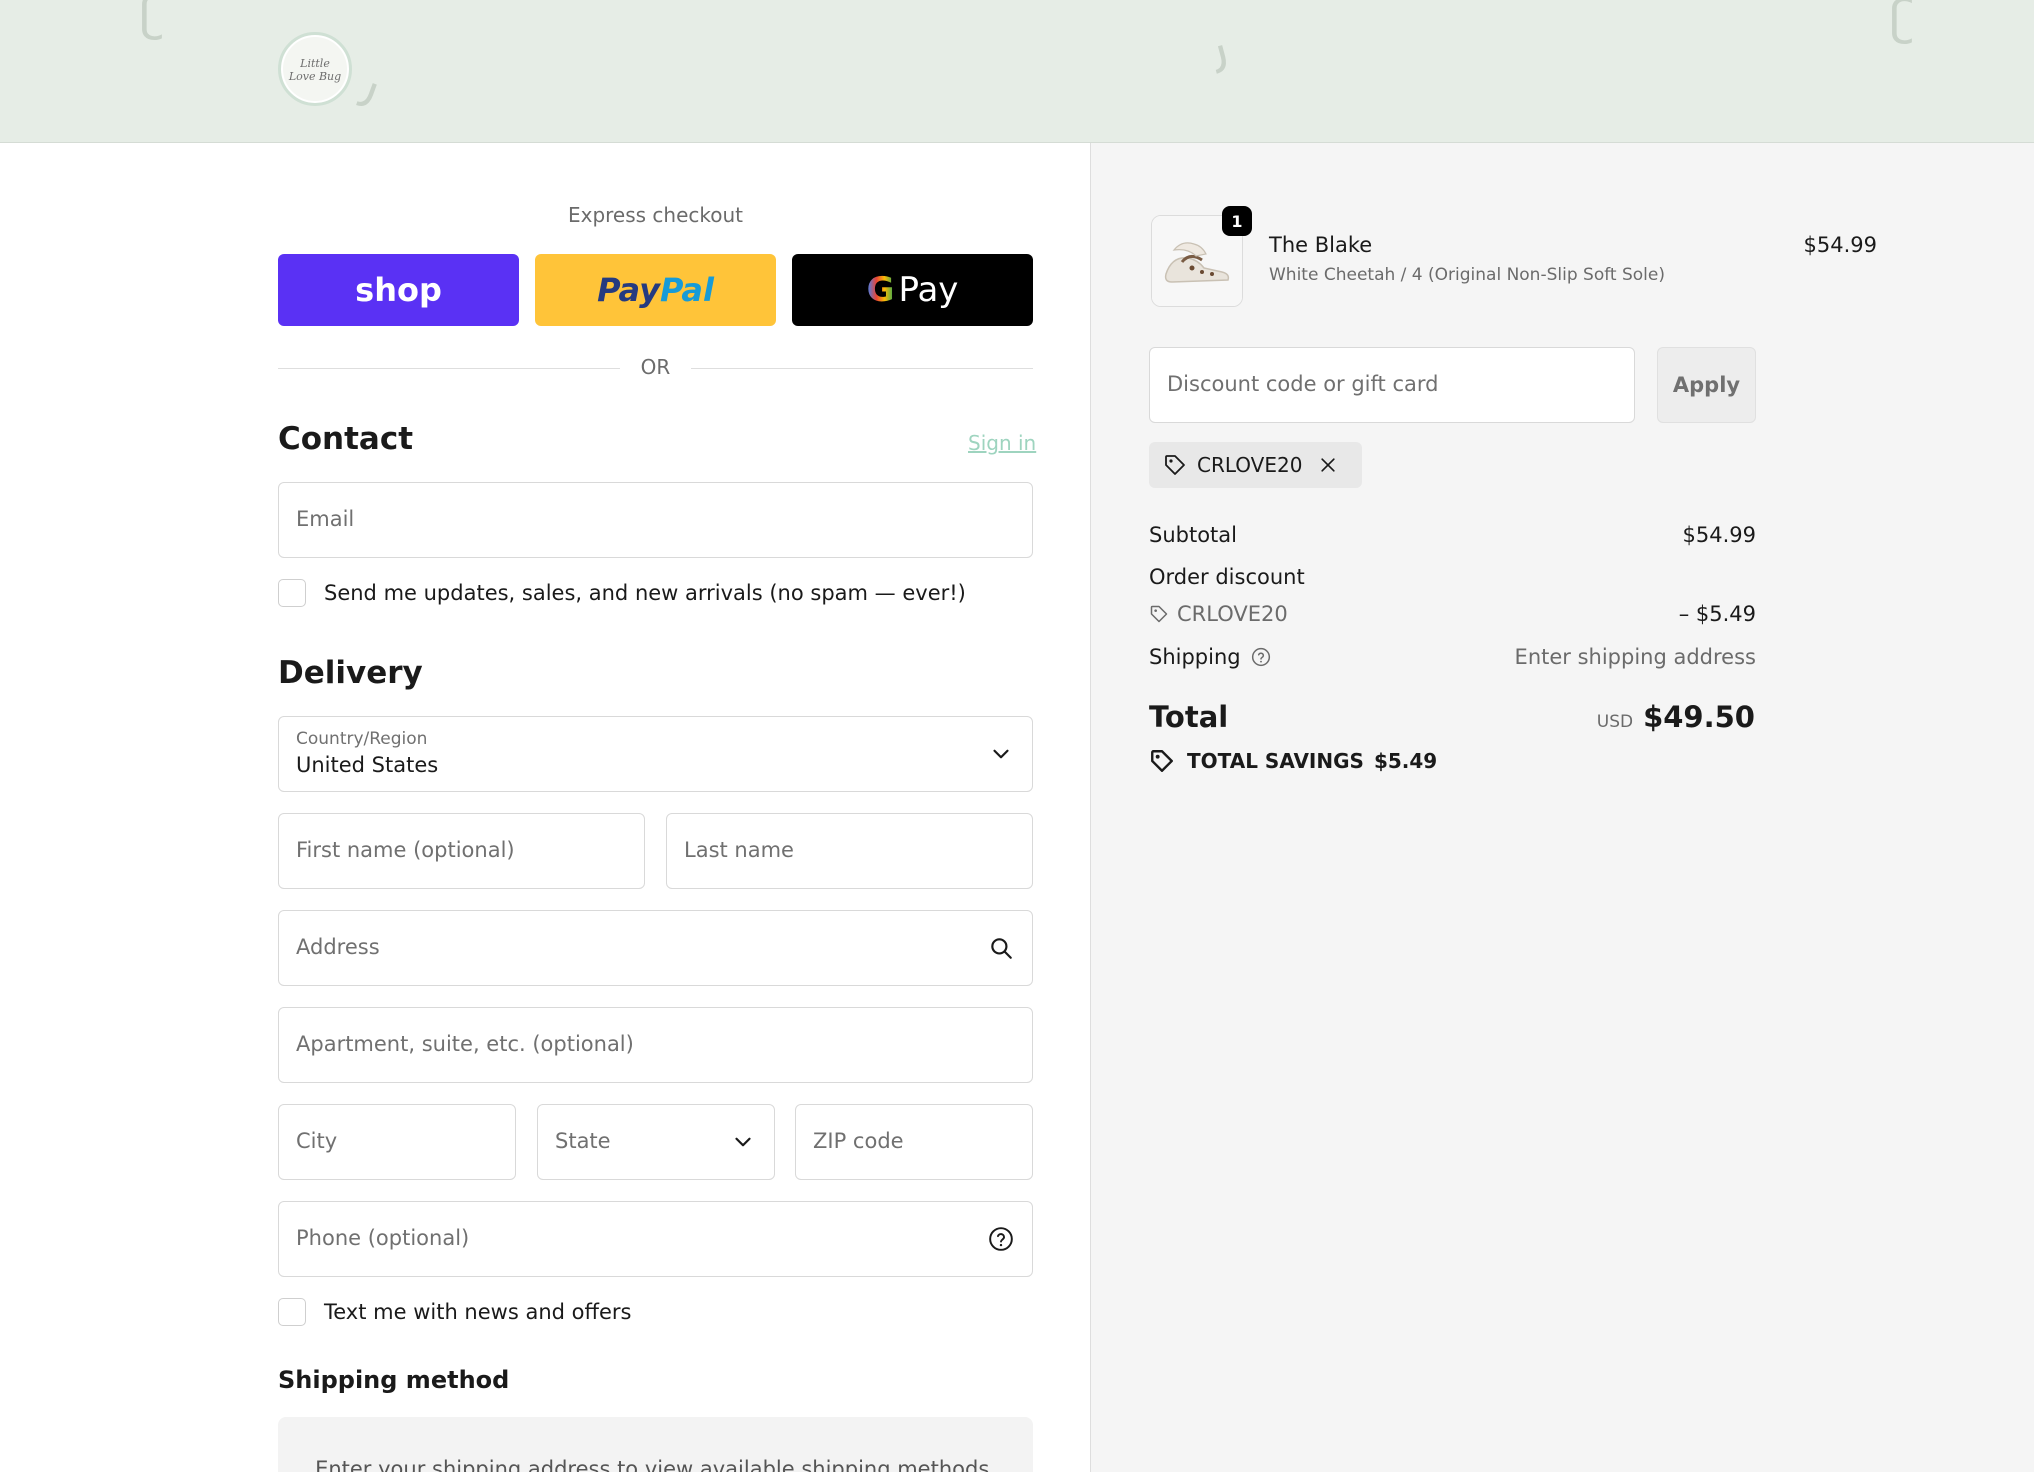 The width and height of the screenshot is (2034, 1472). Describe the element at coordinates (394, 1380) in the screenshot. I see `shipping-method-heading: Shipping method` at that location.